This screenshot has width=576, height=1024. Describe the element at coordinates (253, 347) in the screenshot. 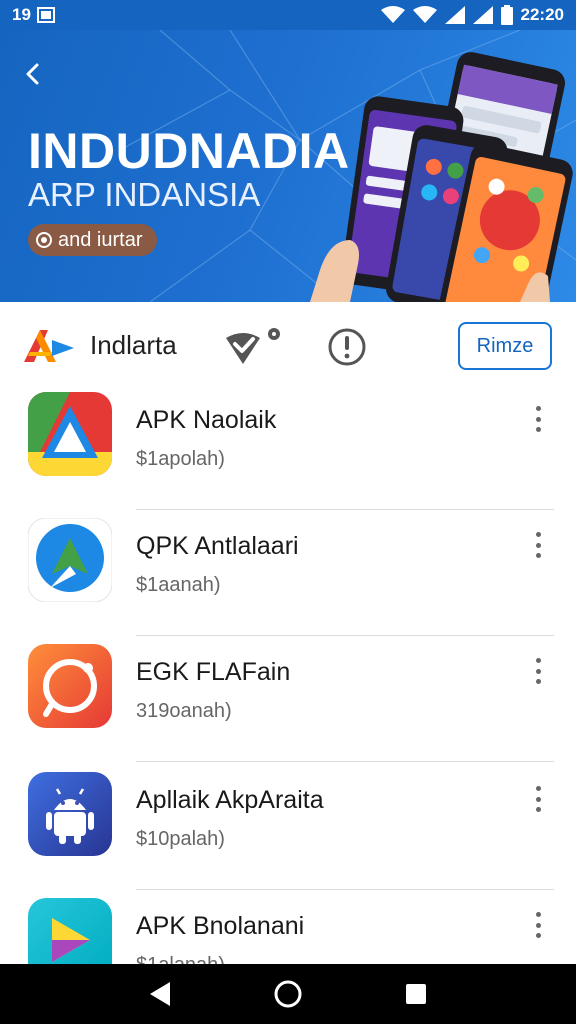

I see `shield-check-icon` at that location.